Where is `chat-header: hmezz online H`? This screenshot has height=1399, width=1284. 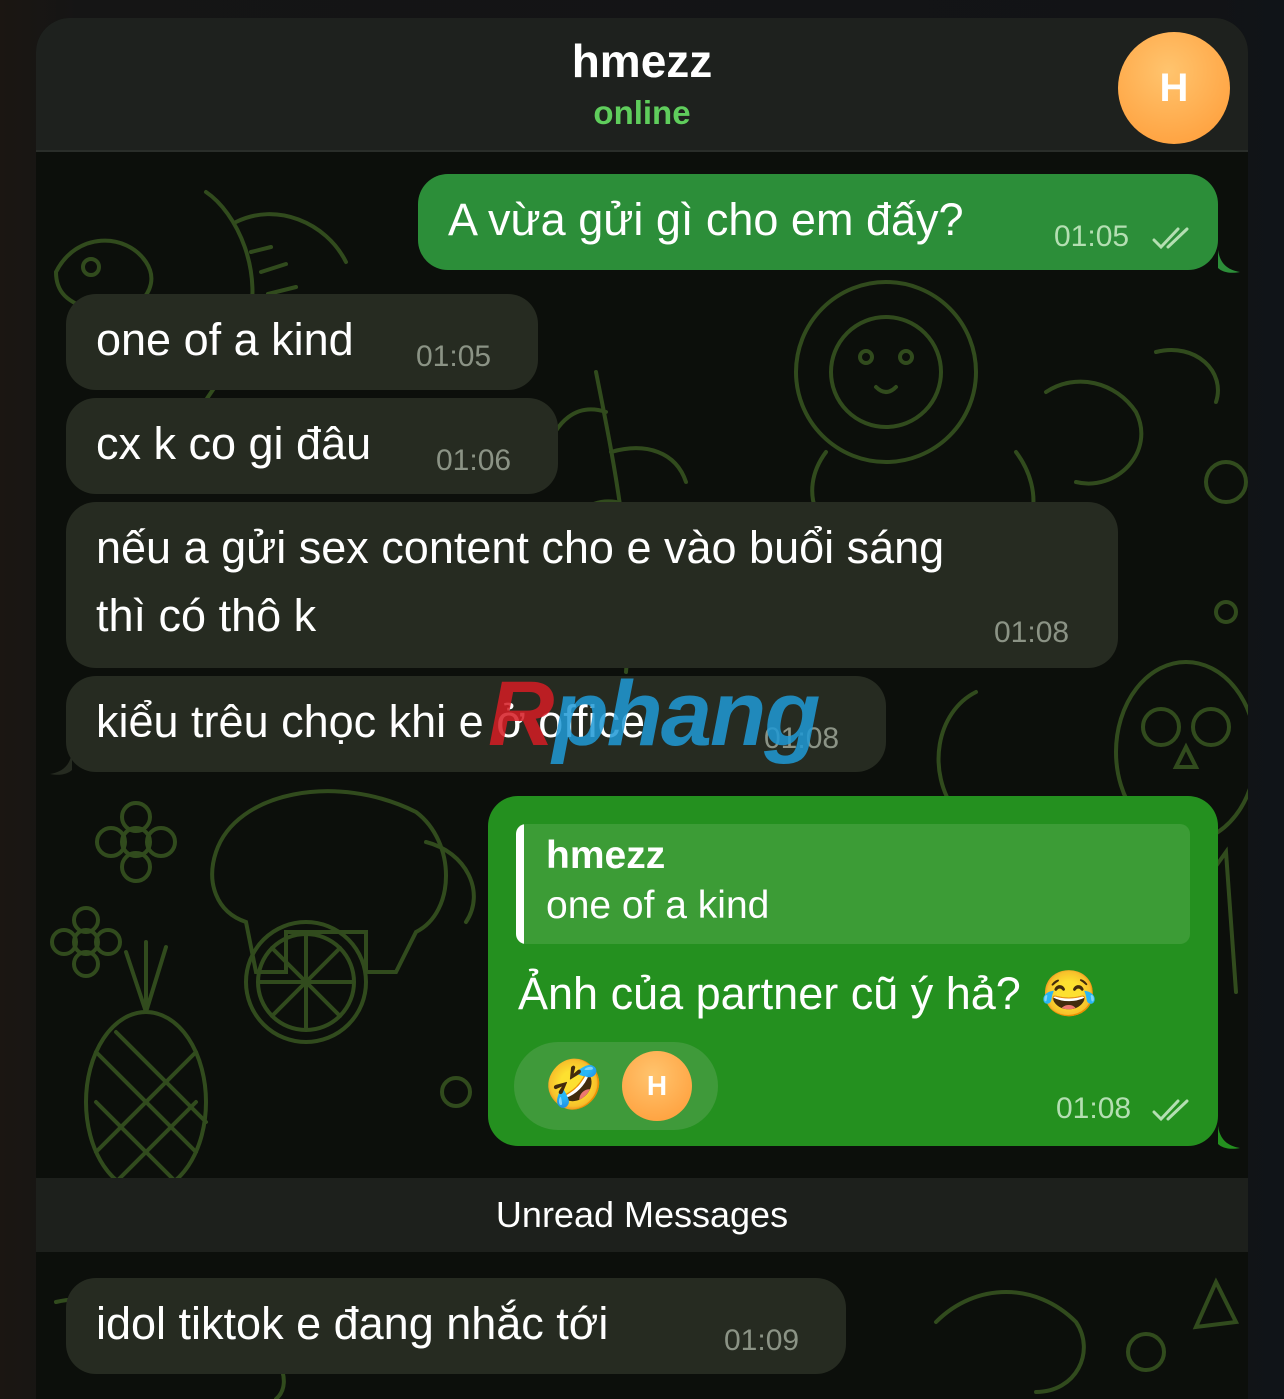 chat-header: hmezz online H is located at coordinates (642, 85).